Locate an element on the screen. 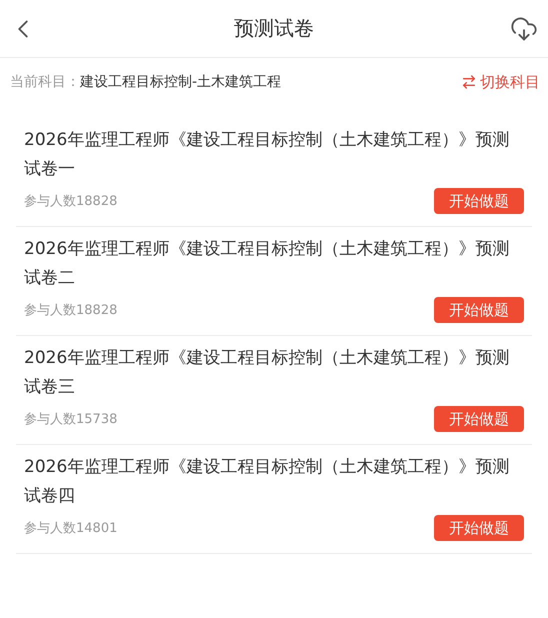 The image size is (548, 618). switch-subject-button: 切换科目 is located at coordinates (500, 82).